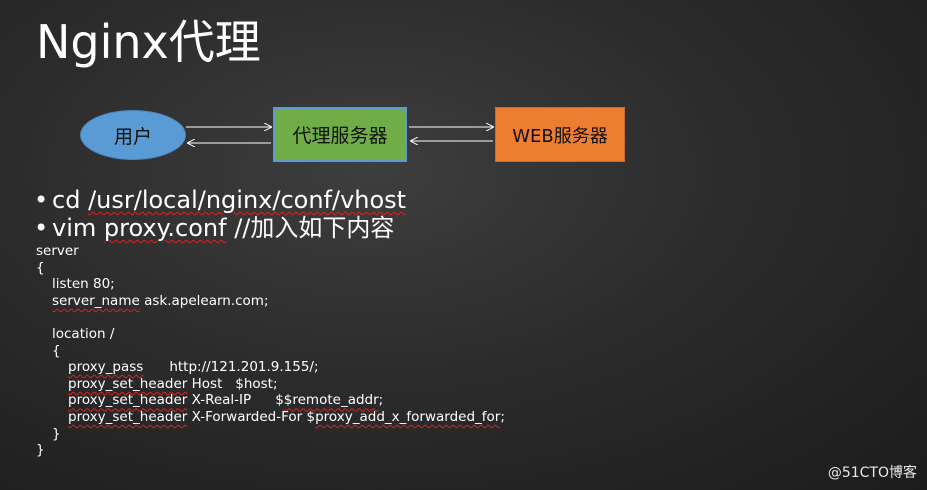  What do you see at coordinates (251, 416) in the screenshot?
I see `code-token: X-Forwarded-For $` at bounding box center [251, 416].